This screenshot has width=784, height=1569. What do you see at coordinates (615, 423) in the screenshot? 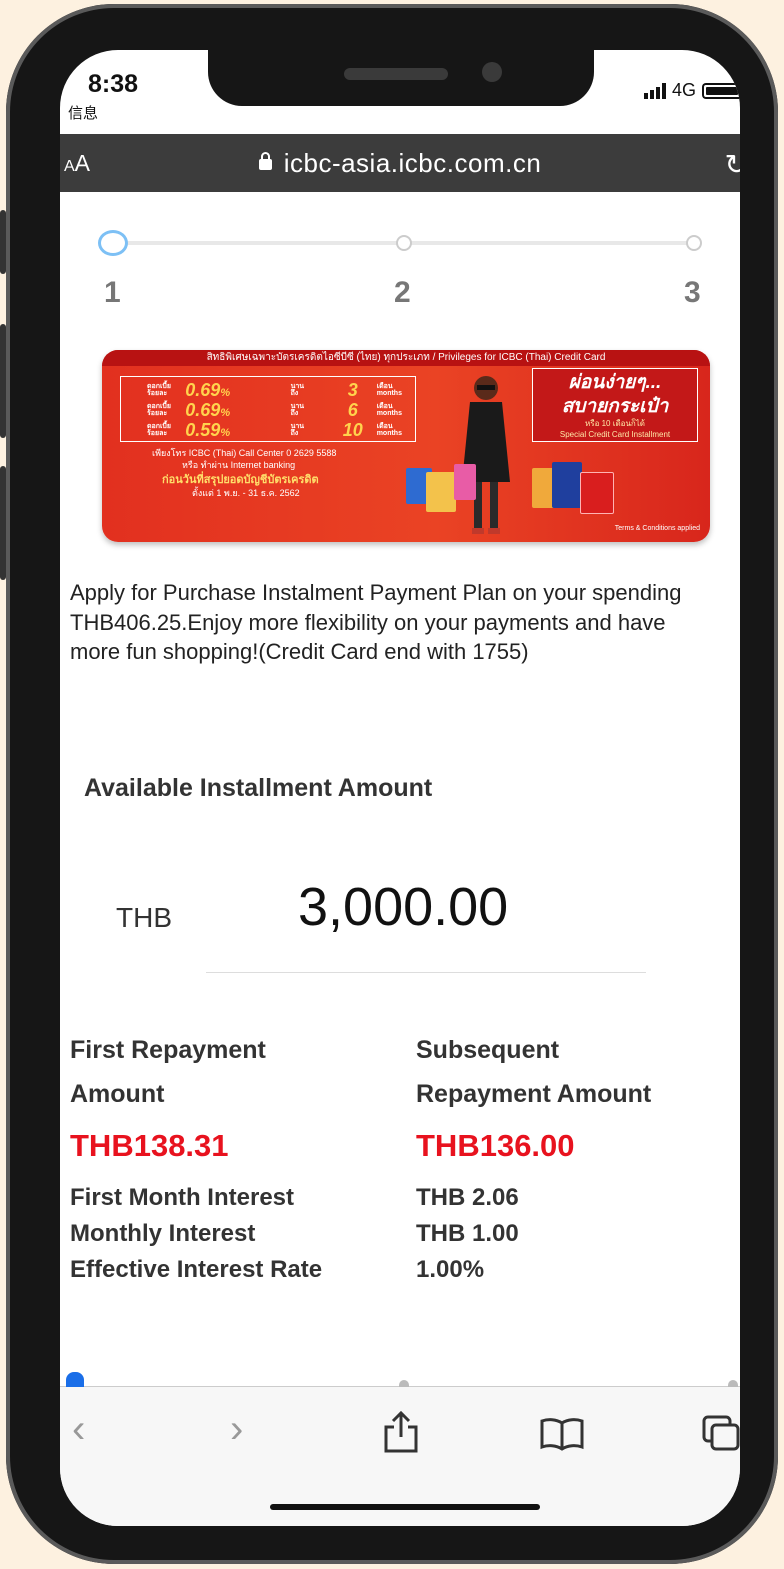
I see `promo-sub: หรือ 10 เดือนก็ได้` at bounding box center [615, 423].